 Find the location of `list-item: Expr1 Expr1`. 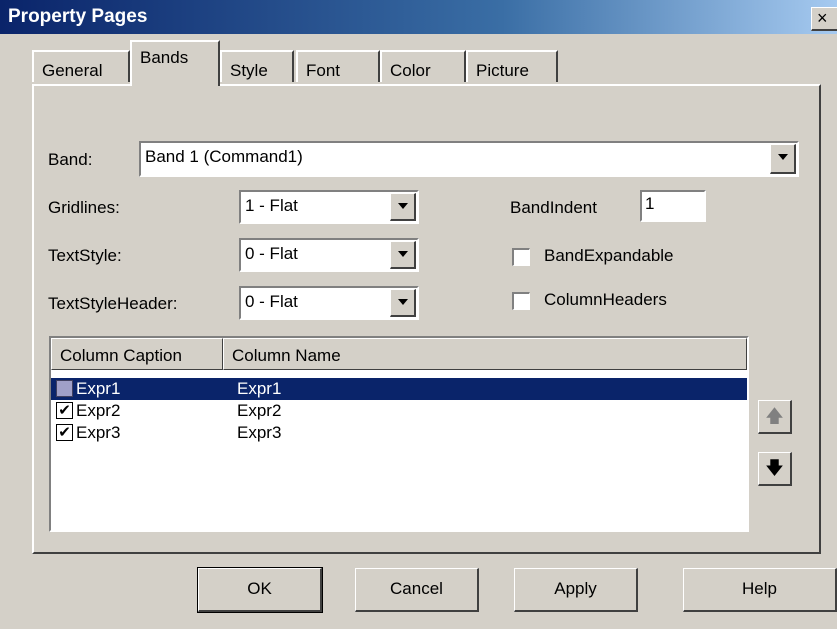

list-item: Expr1 Expr1 is located at coordinates (399, 389).